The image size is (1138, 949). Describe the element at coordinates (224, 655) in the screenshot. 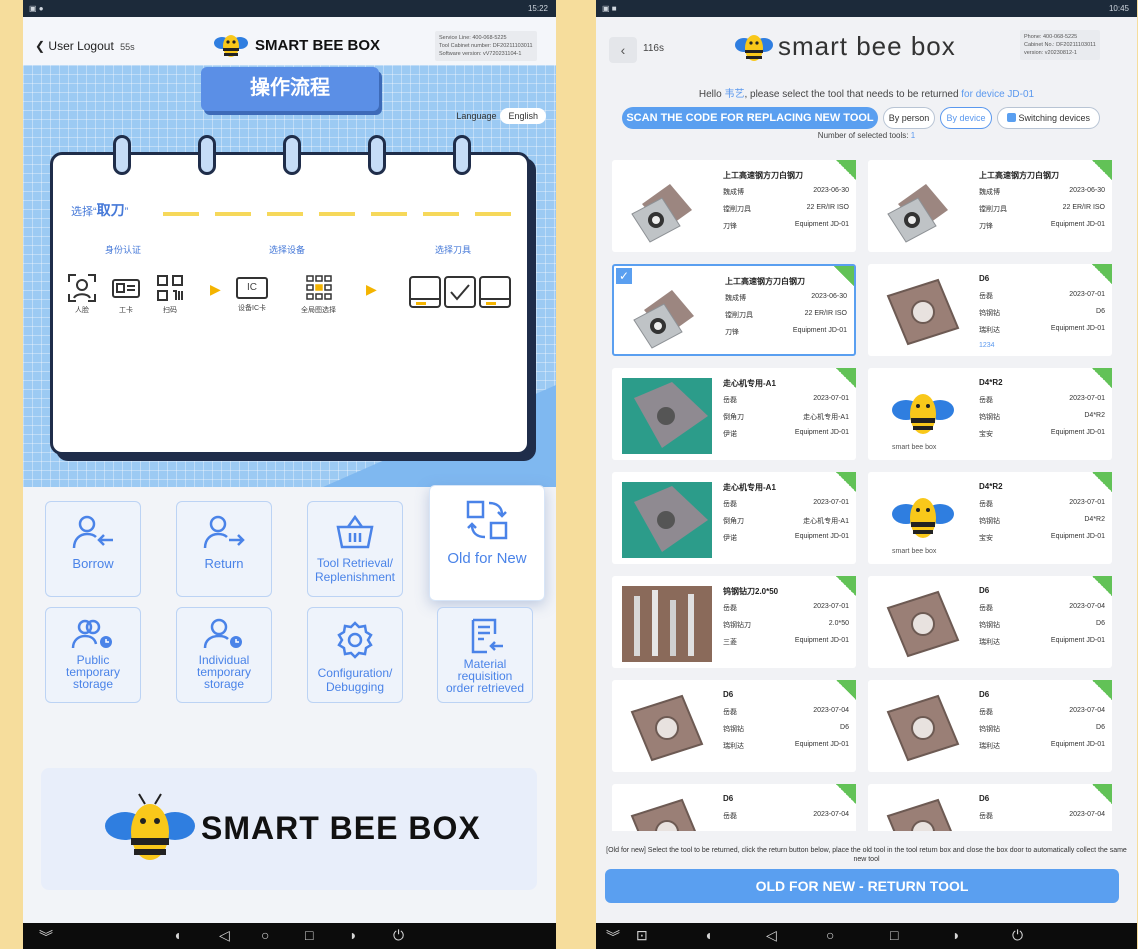

I see `individual-temporary-storage-button: Individual temporary storage` at that location.